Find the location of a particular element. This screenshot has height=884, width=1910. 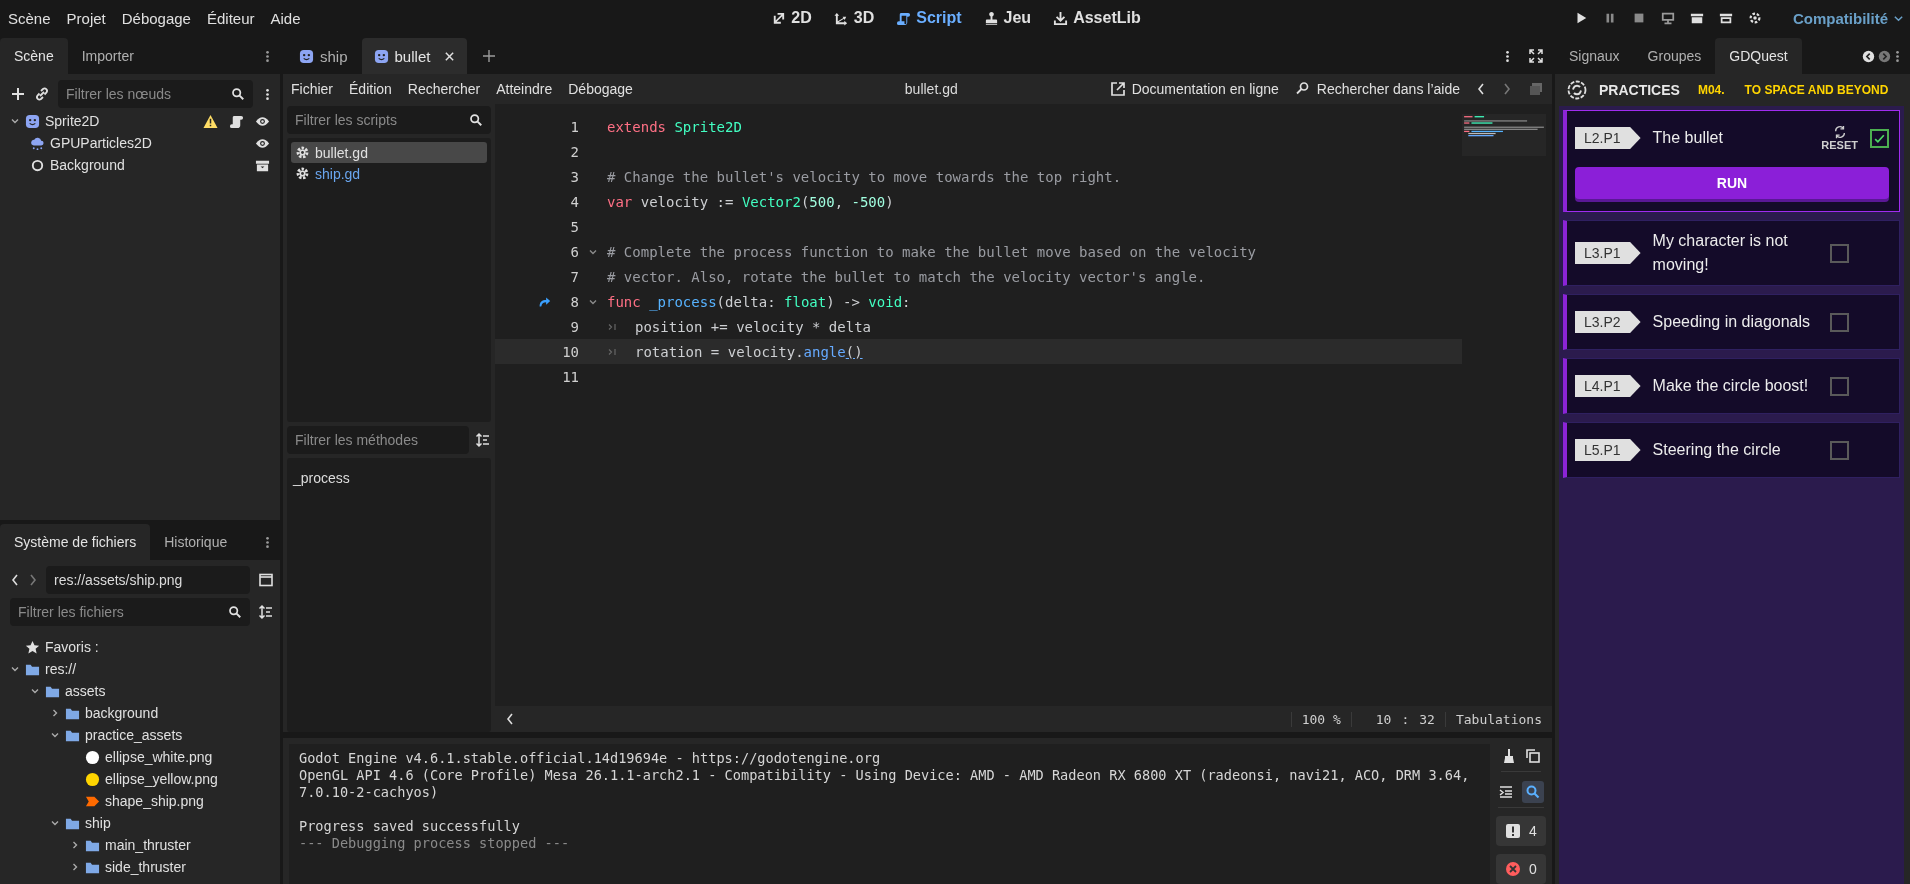

gear-icon is located at coordinates (1755, 18).